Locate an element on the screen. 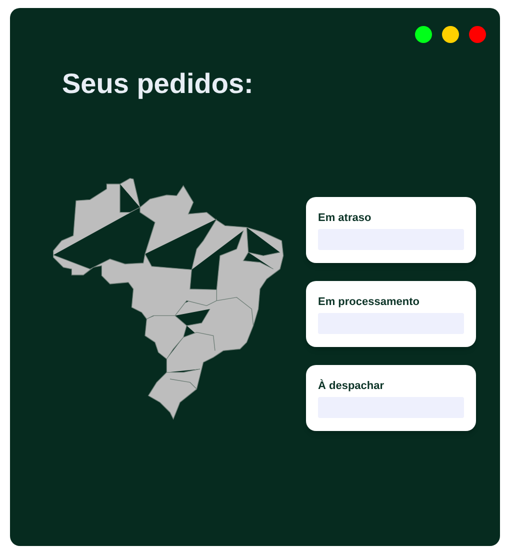  page-title: Seus pedidos: is located at coordinates (158, 84).